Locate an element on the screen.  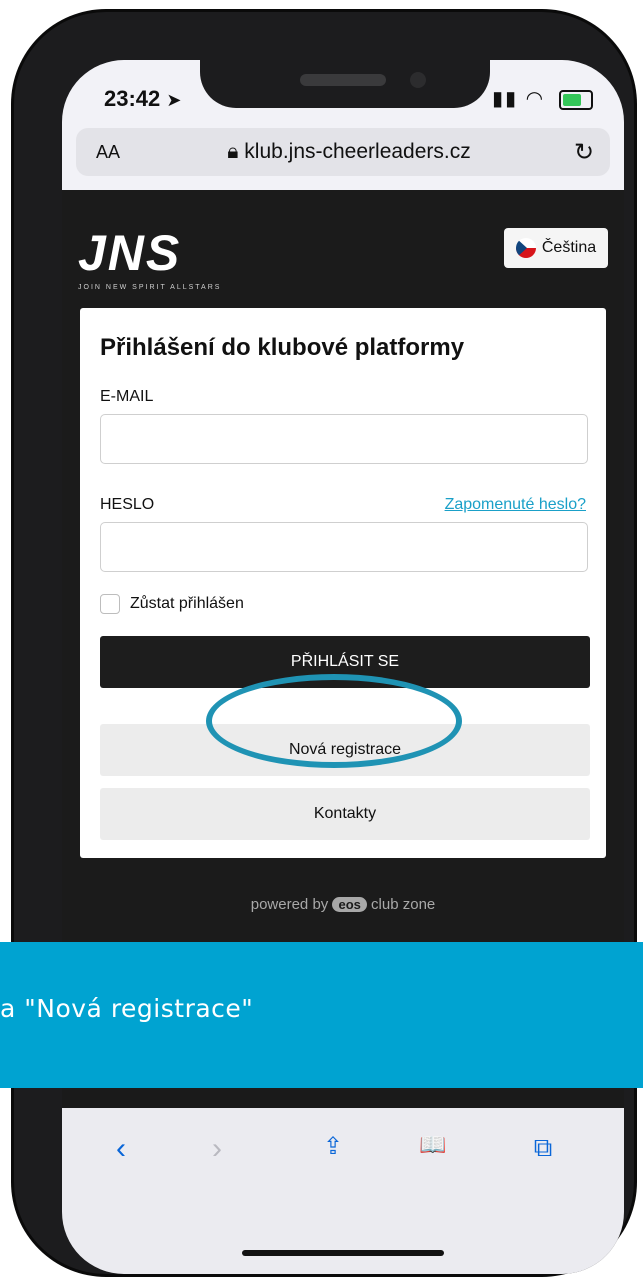
powered-by: powered by eos club zone is located at coordinates (343, 904).